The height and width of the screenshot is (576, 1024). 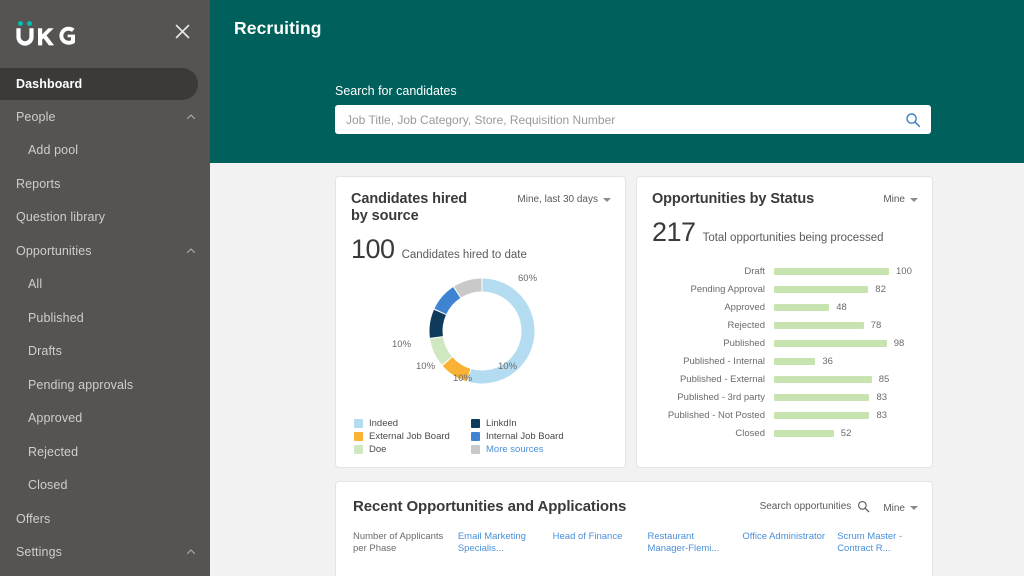 I want to click on sidebar-item-label: Drafts, so click(x=45, y=351).